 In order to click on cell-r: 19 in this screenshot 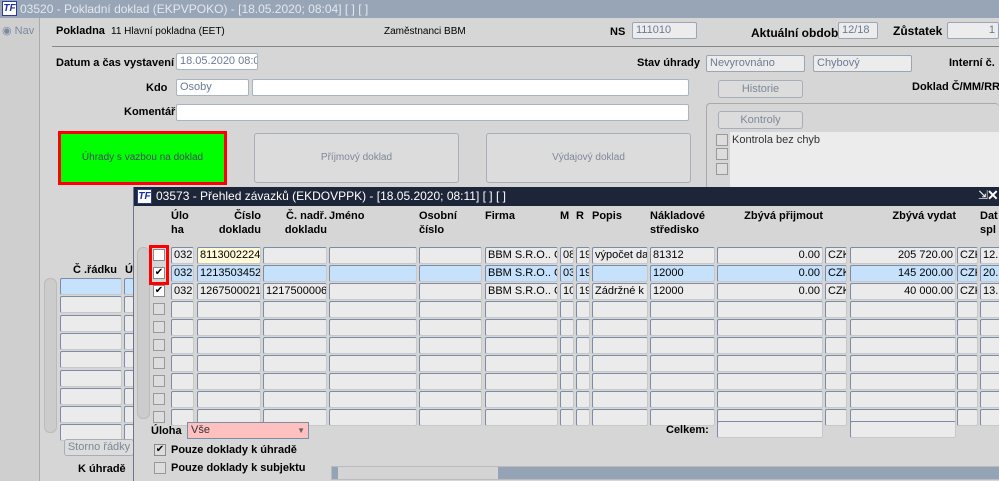, I will do `click(583, 291)`.